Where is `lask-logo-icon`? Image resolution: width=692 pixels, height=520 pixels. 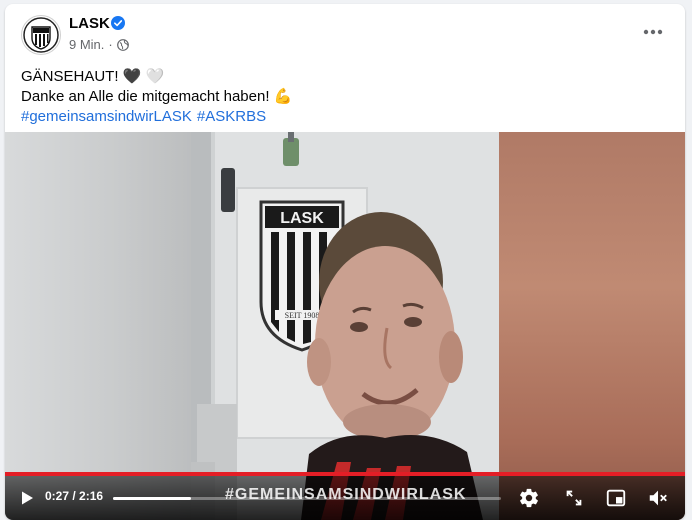 lask-logo-icon is located at coordinates (41, 35).